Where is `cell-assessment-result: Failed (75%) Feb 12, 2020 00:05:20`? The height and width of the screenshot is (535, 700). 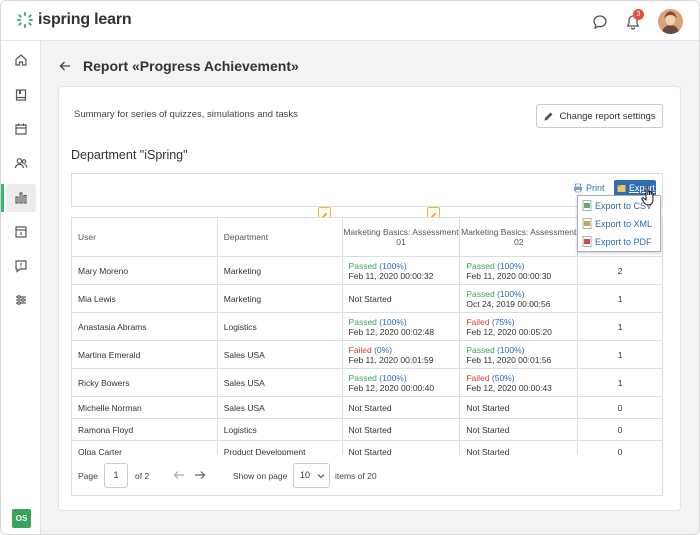 cell-assessment-result: Failed (75%) Feb 12, 2020 00:05:20 is located at coordinates (519, 326).